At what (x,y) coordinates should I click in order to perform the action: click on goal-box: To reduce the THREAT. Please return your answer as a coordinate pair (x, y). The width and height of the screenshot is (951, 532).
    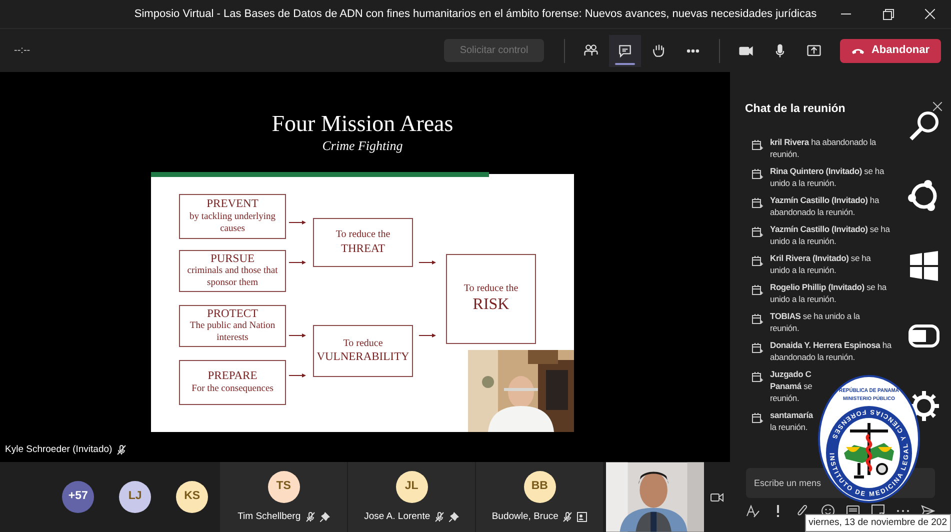
    Looking at the image, I should click on (363, 242).